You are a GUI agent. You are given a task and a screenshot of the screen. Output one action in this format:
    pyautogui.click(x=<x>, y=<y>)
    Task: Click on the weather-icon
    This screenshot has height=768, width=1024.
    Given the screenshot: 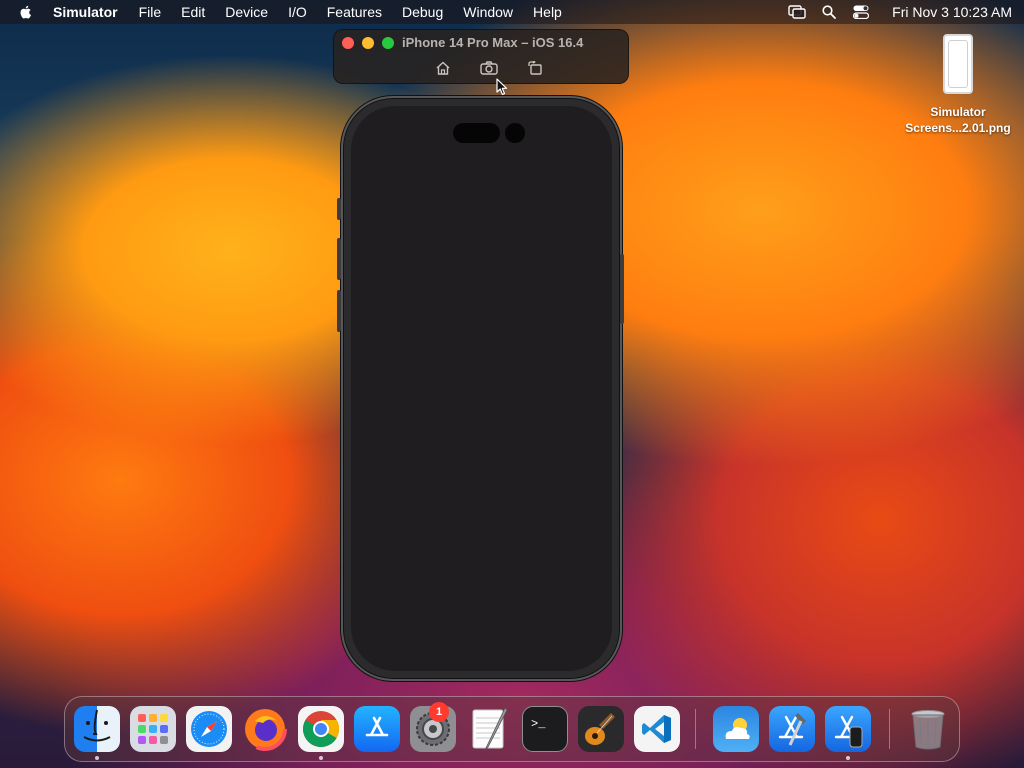 What is the action you would take?
    pyautogui.click(x=736, y=729)
    